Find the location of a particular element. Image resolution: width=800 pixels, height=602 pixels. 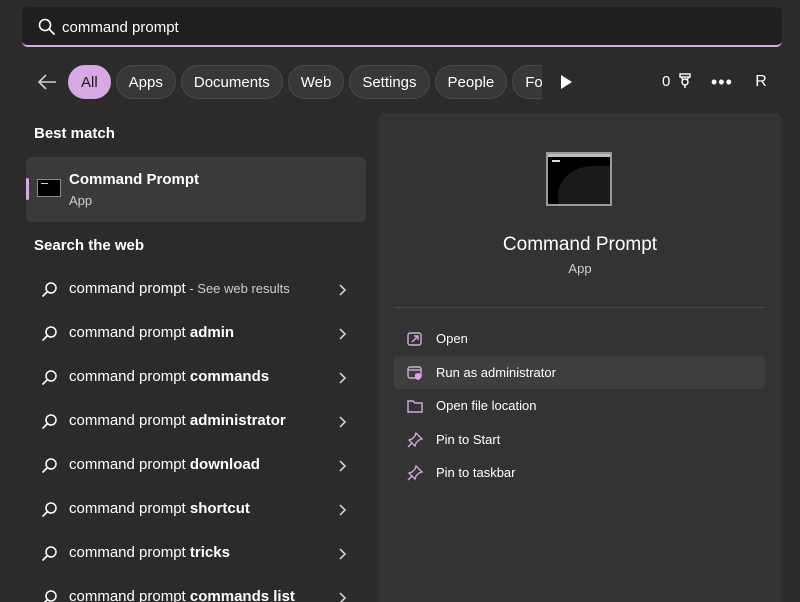

web-result-item: command prompt commands is located at coordinates (196, 378).